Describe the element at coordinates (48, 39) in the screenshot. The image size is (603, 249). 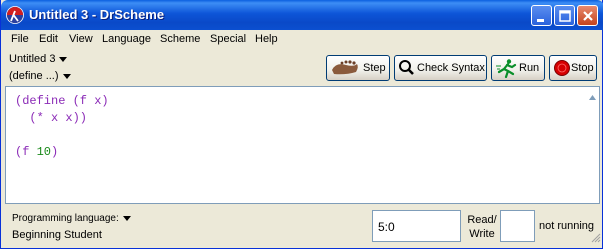
I see `menu-edit: Edit` at that location.